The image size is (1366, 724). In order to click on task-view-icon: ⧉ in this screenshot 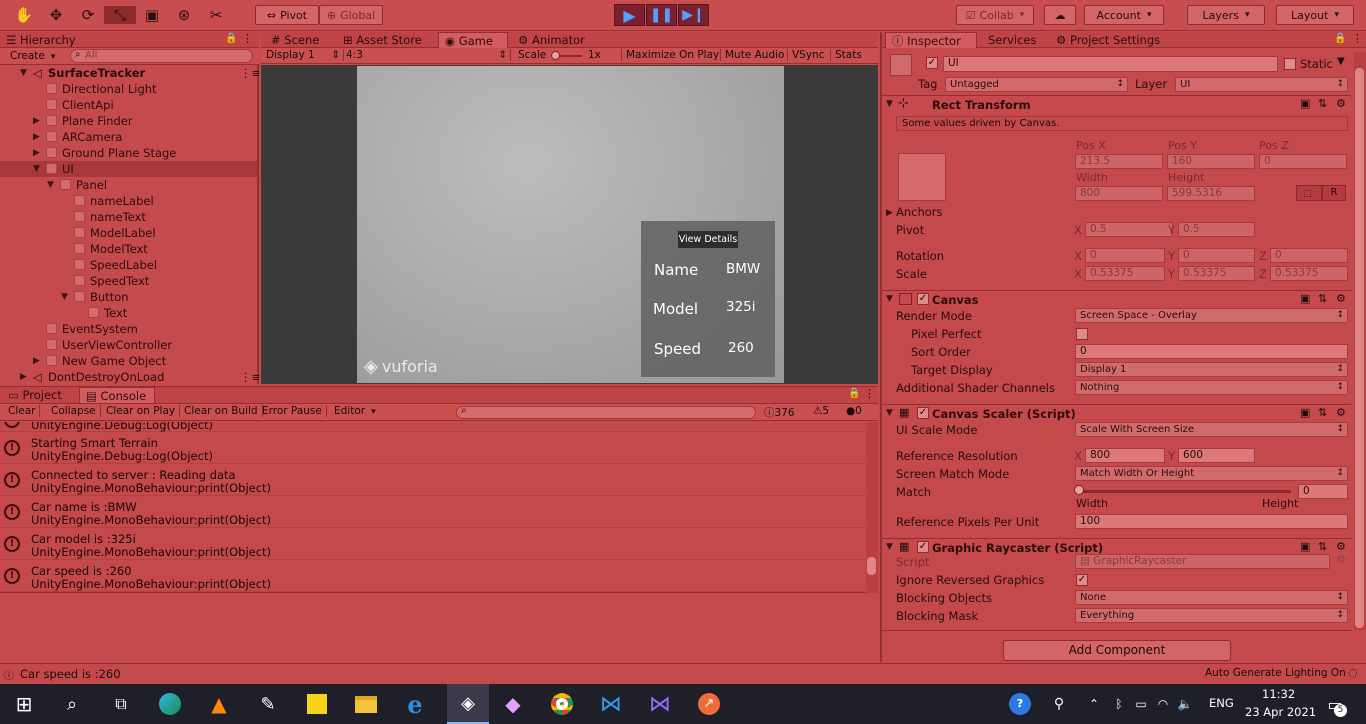, I will do `click(121, 704)`.